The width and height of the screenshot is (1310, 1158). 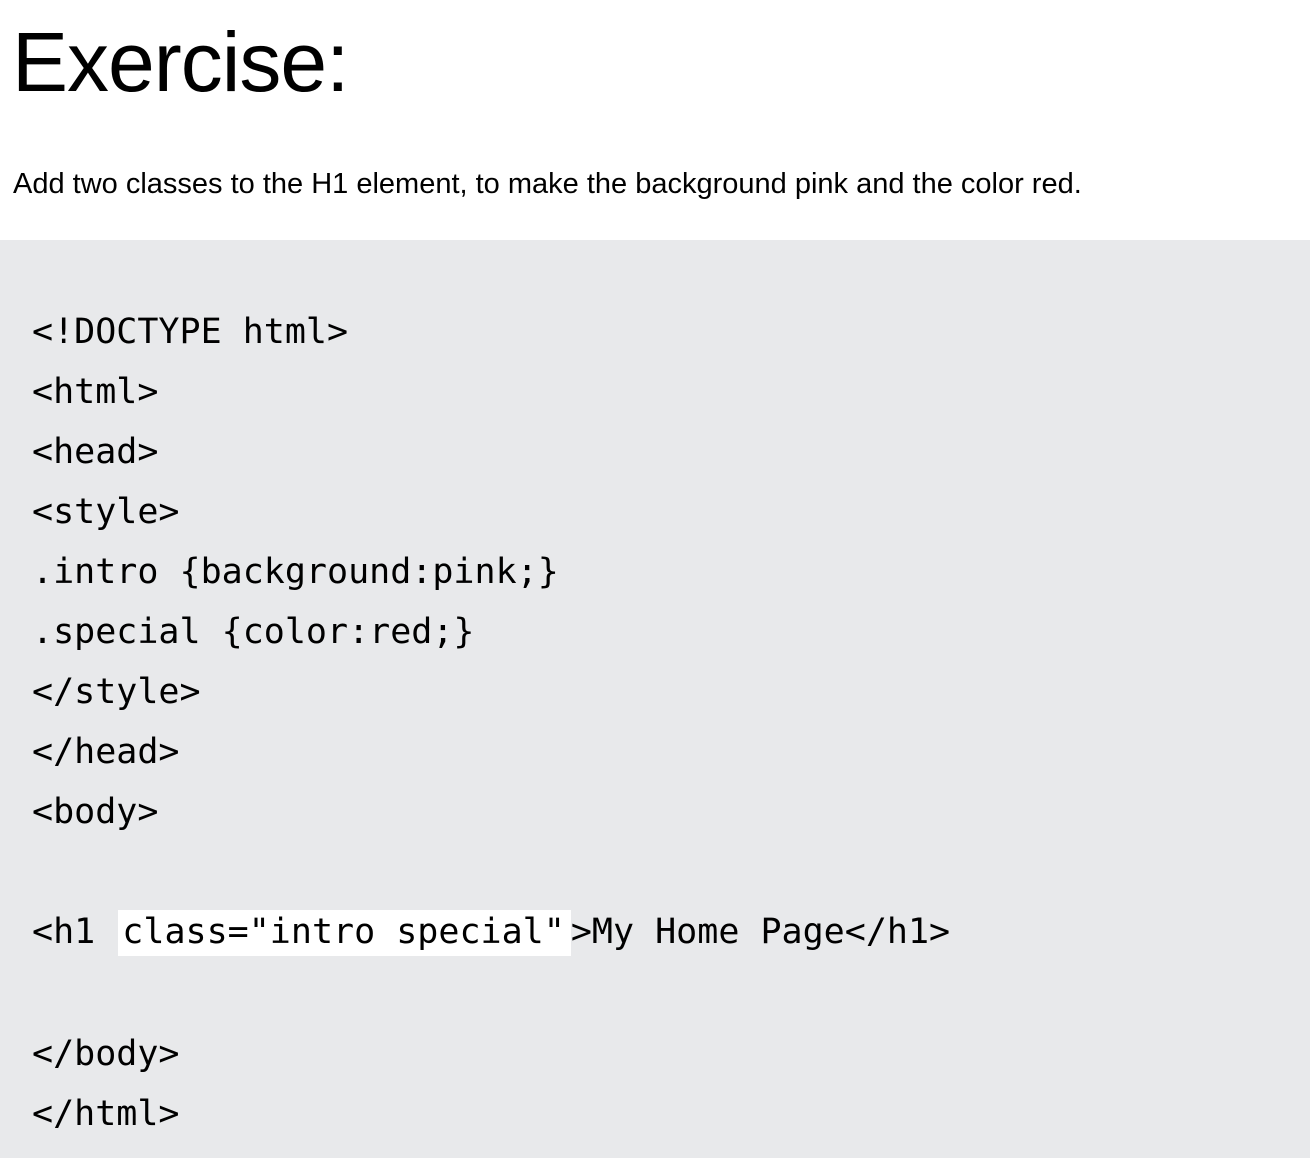 I want to click on code-line-intro-rule: .intro {background:pink;}, so click(x=295, y=572).